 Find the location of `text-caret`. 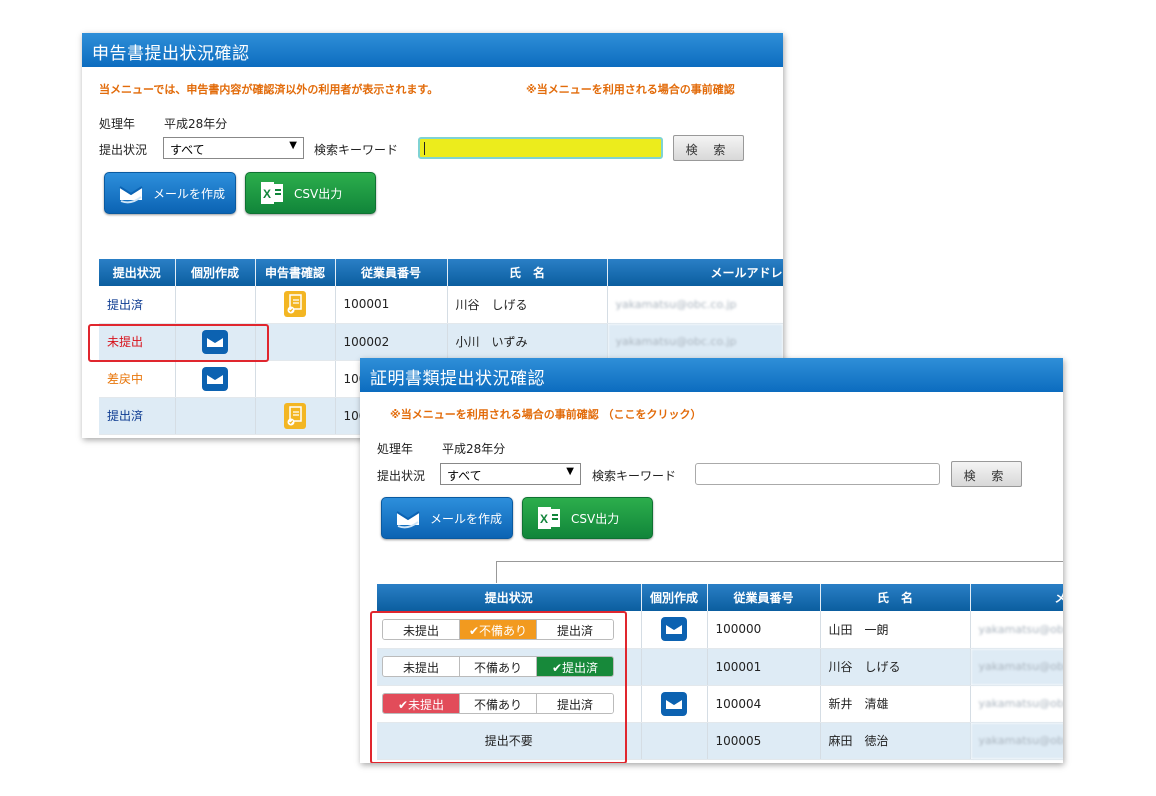

text-caret is located at coordinates (424, 148).